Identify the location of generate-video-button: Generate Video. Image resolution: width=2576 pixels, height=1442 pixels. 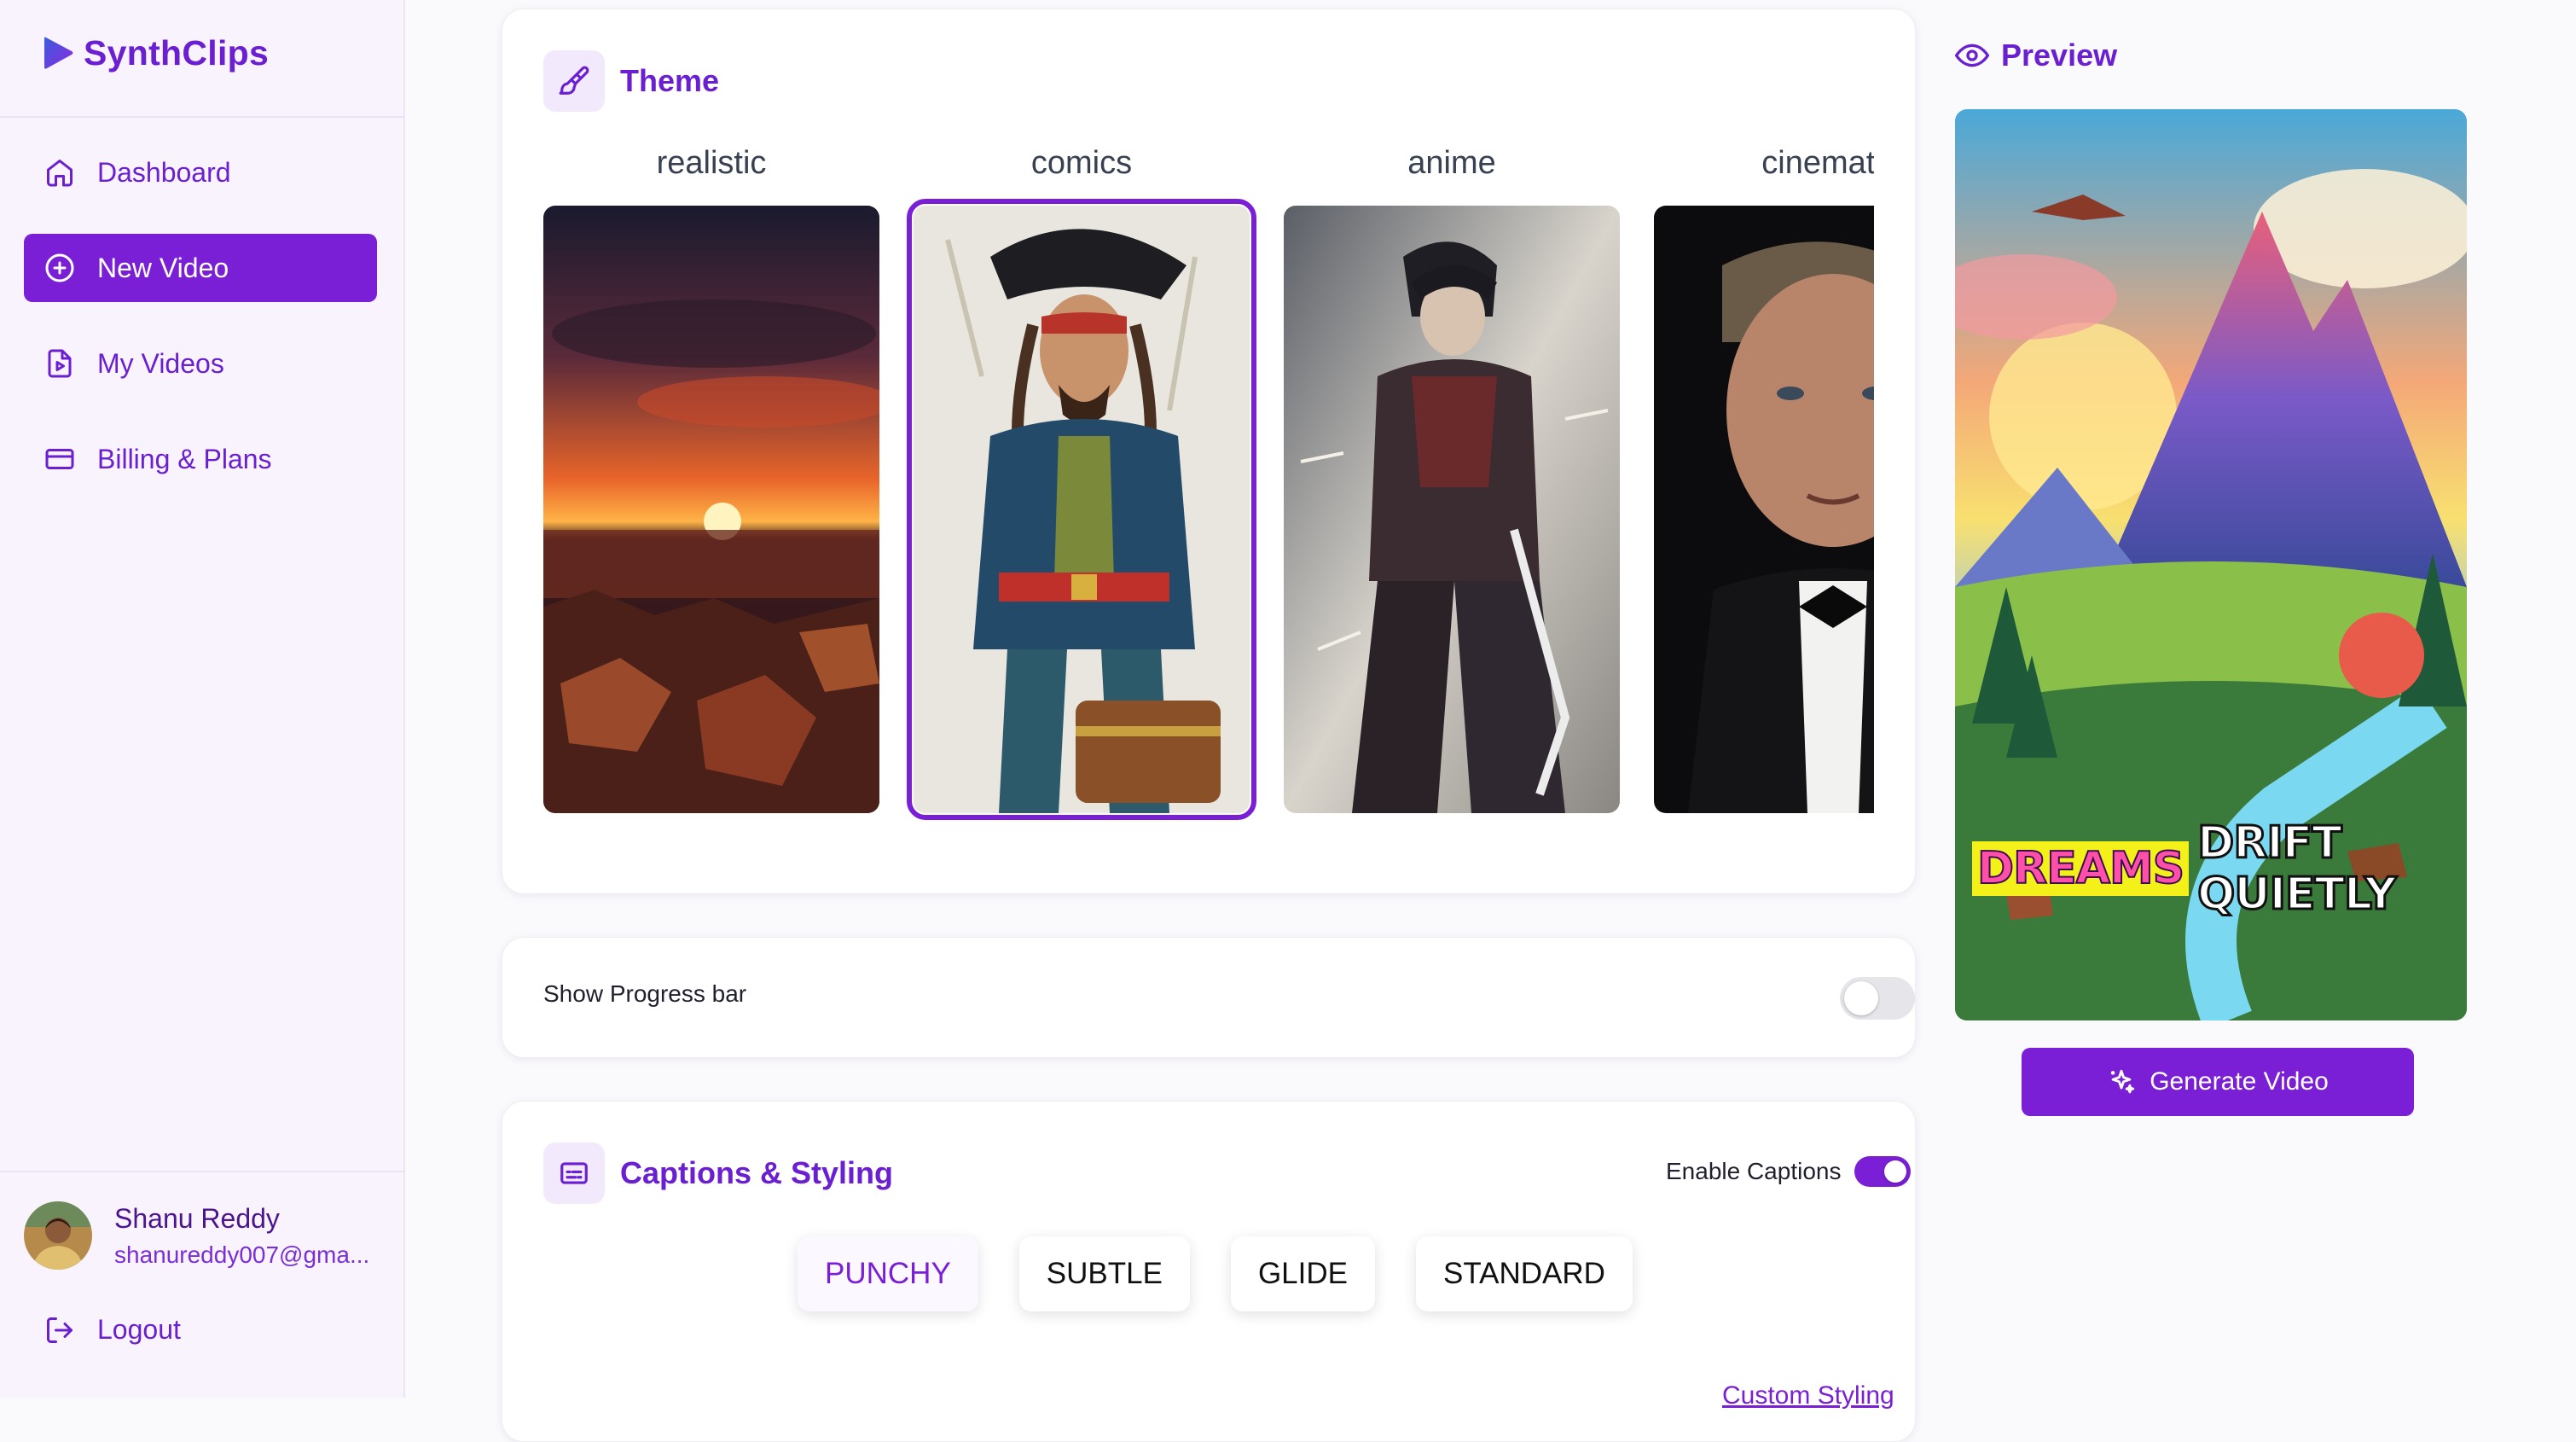
(2218, 1082).